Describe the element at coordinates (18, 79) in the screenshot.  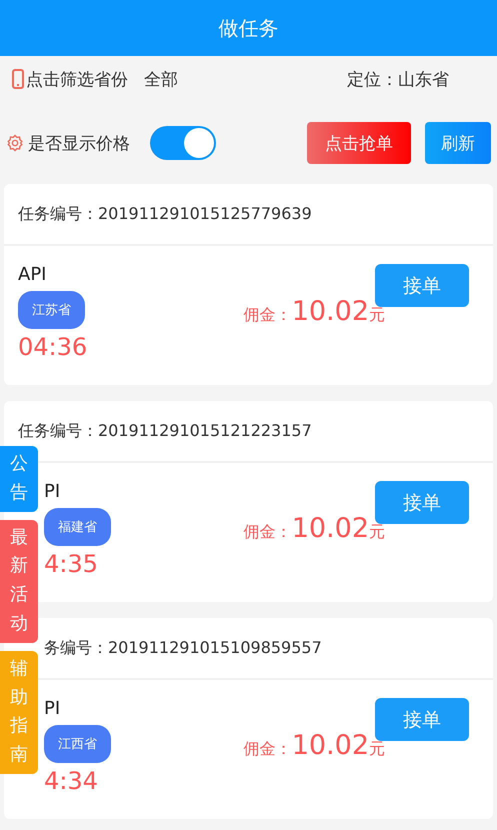
I see `phone-icon` at that location.